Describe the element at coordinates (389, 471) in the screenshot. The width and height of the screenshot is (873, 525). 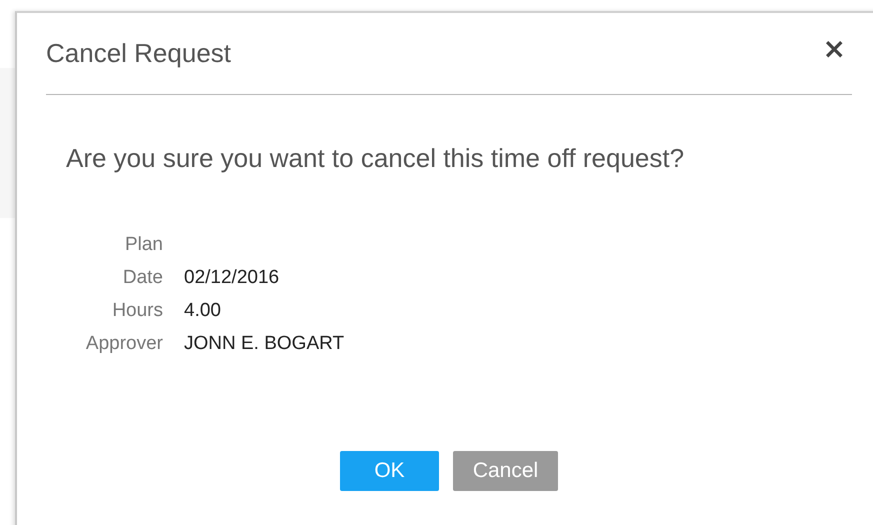
I see `ok-button: OK` at that location.